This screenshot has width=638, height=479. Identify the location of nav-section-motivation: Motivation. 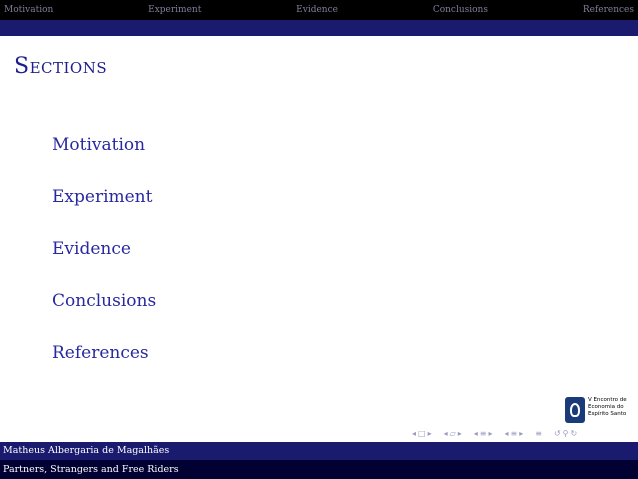
(28, 10).